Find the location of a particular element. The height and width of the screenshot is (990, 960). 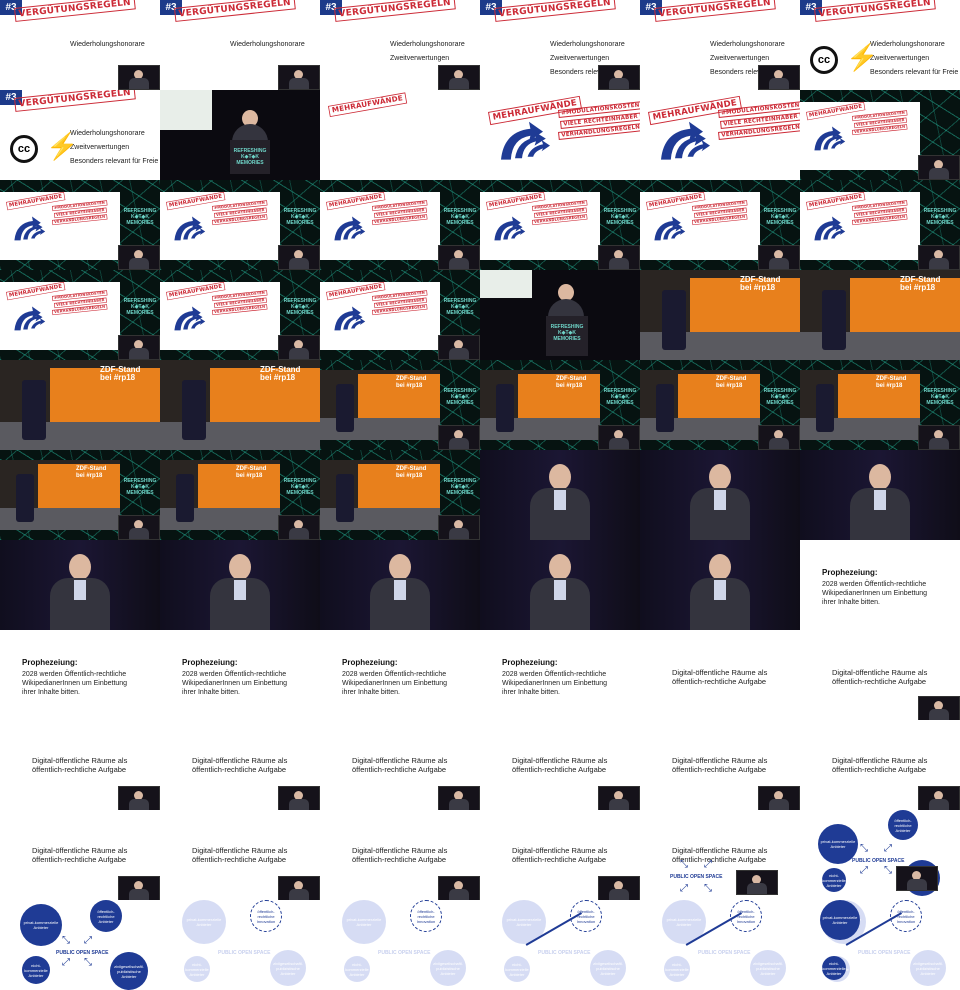

zdf-photo: ZDF-Stand bei #rp18 is located at coordinates (700, 405).